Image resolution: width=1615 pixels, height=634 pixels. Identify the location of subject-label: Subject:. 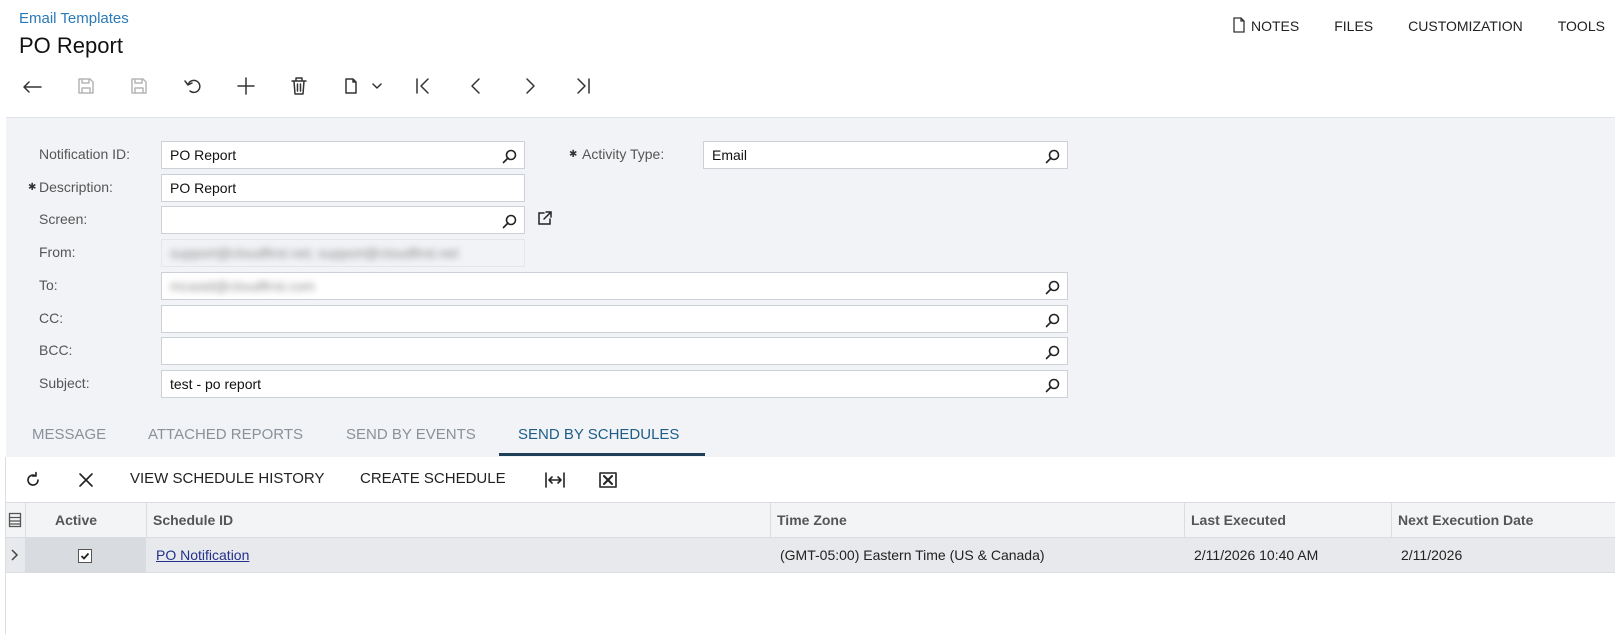
(64, 383).